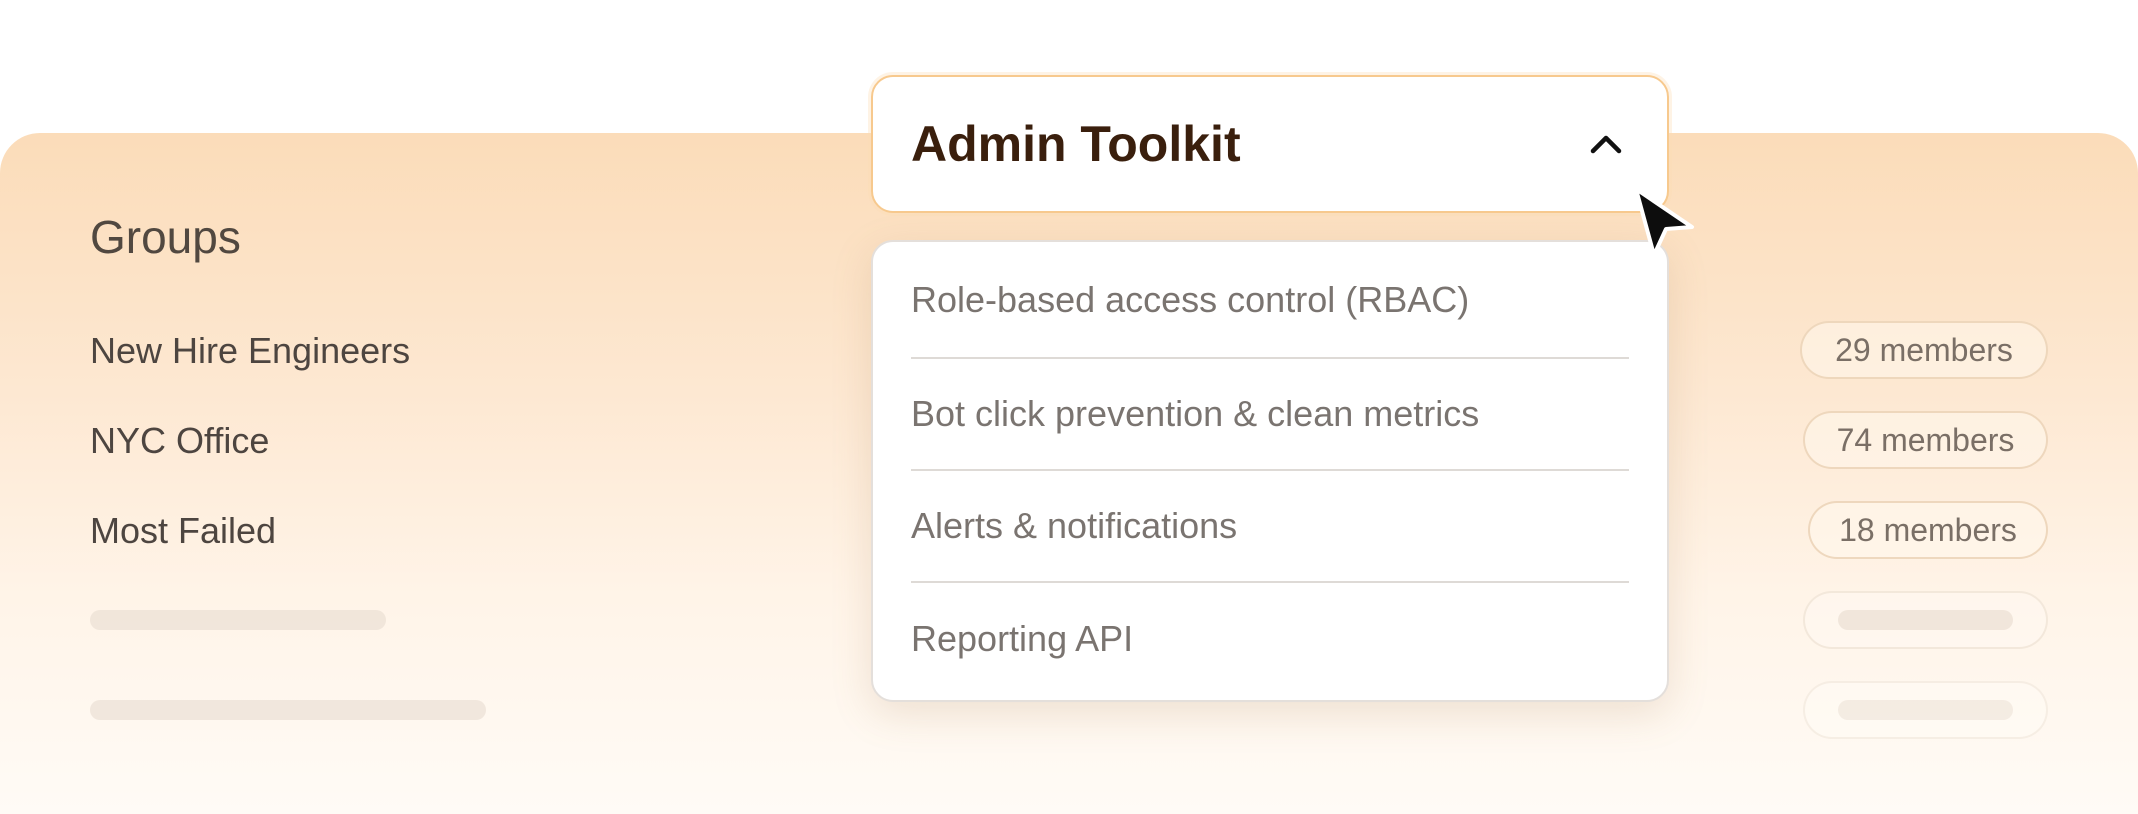 This screenshot has width=2138, height=814. What do you see at coordinates (1928, 530) in the screenshot?
I see `members-count-badge: 18 members` at bounding box center [1928, 530].